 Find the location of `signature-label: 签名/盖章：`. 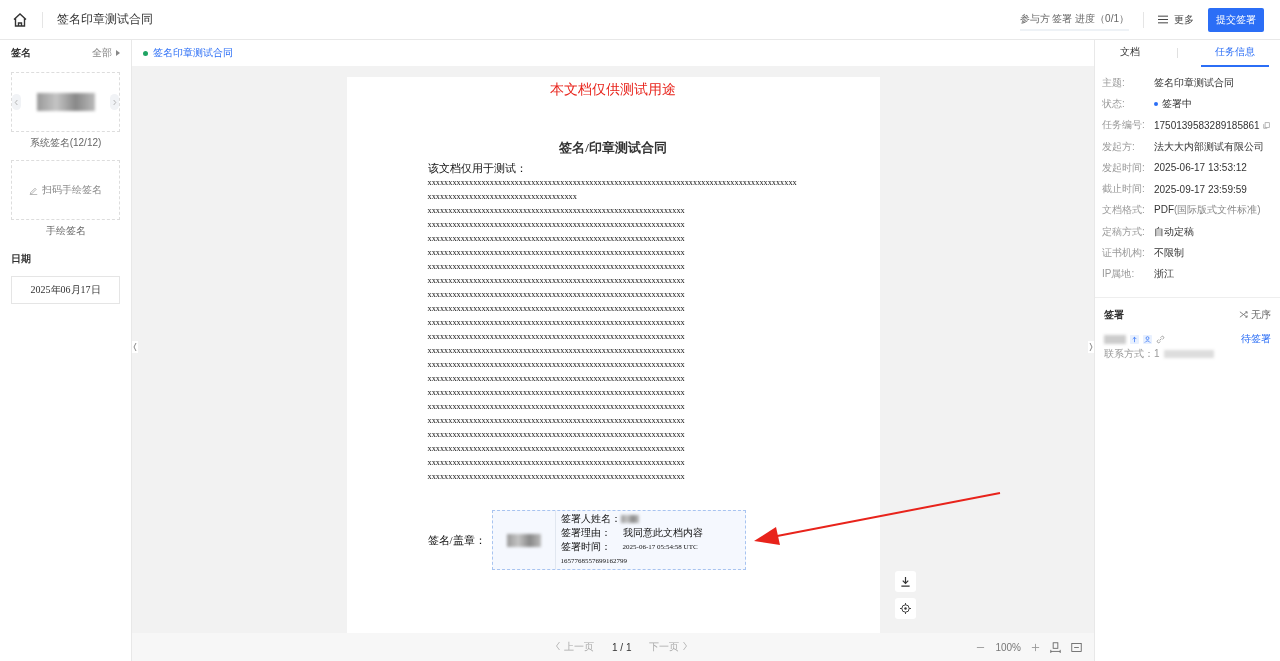

signature-label: 签名/盖章： is located at coordinates (456, 540).